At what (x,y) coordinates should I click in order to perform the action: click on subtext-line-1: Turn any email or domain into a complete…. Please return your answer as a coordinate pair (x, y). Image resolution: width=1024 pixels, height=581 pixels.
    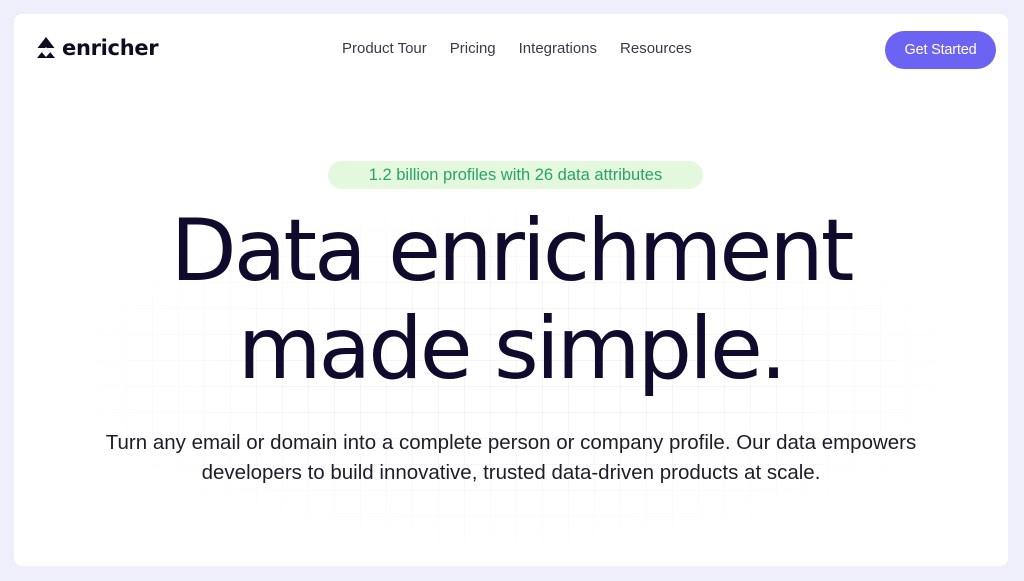
    Looking at the image, I should click on (511, 442).